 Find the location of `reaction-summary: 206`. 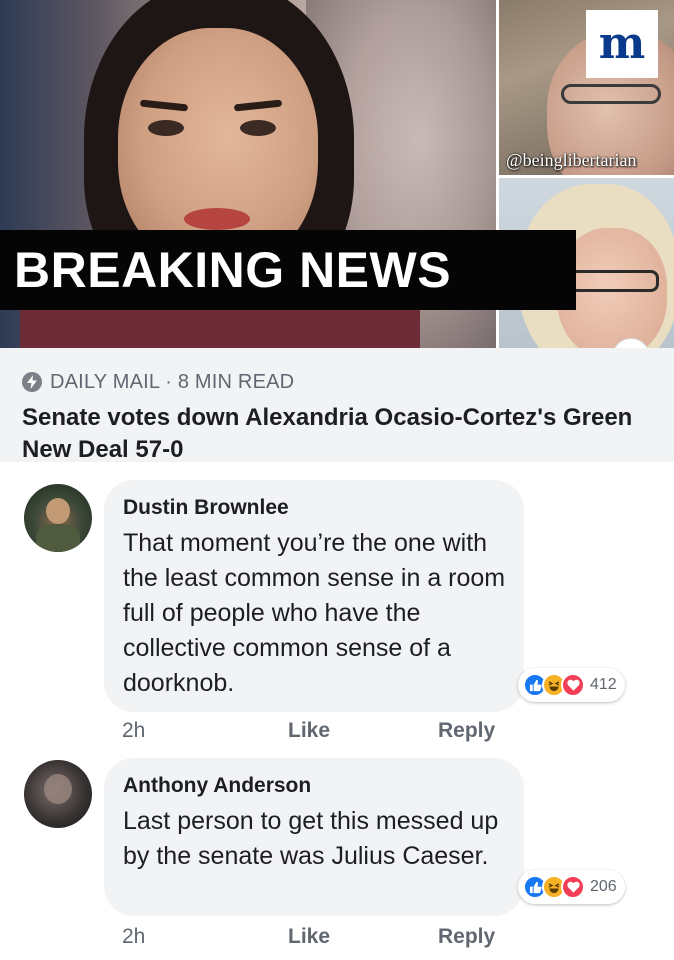

reaction-summary: 206 is located at coordinates (571, 887).